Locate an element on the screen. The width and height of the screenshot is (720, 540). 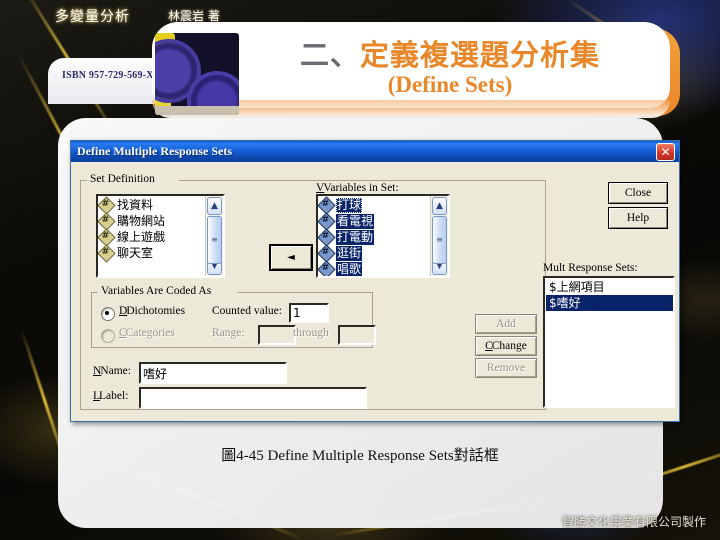
list-item: # 線上遊戲 is located at coordinates (152, 237).